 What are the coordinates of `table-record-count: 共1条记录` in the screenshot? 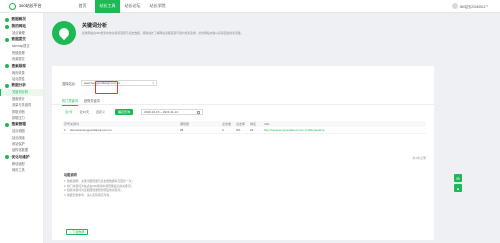 It's located at (419, 158).